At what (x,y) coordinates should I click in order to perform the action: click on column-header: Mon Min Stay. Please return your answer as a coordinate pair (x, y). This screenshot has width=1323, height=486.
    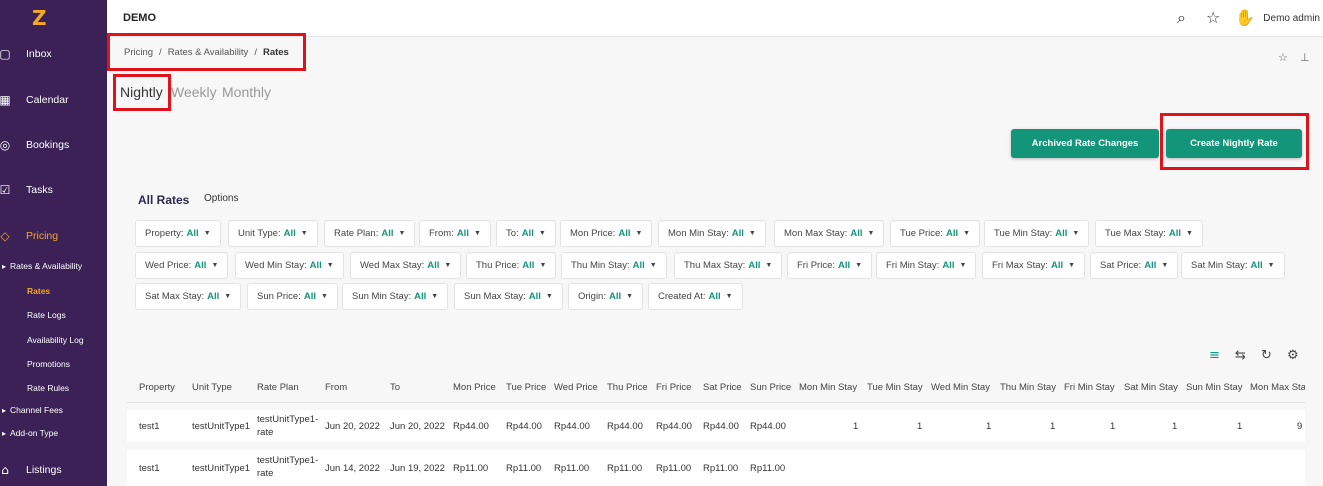
    Looking at the image, I should click on (828, 387).